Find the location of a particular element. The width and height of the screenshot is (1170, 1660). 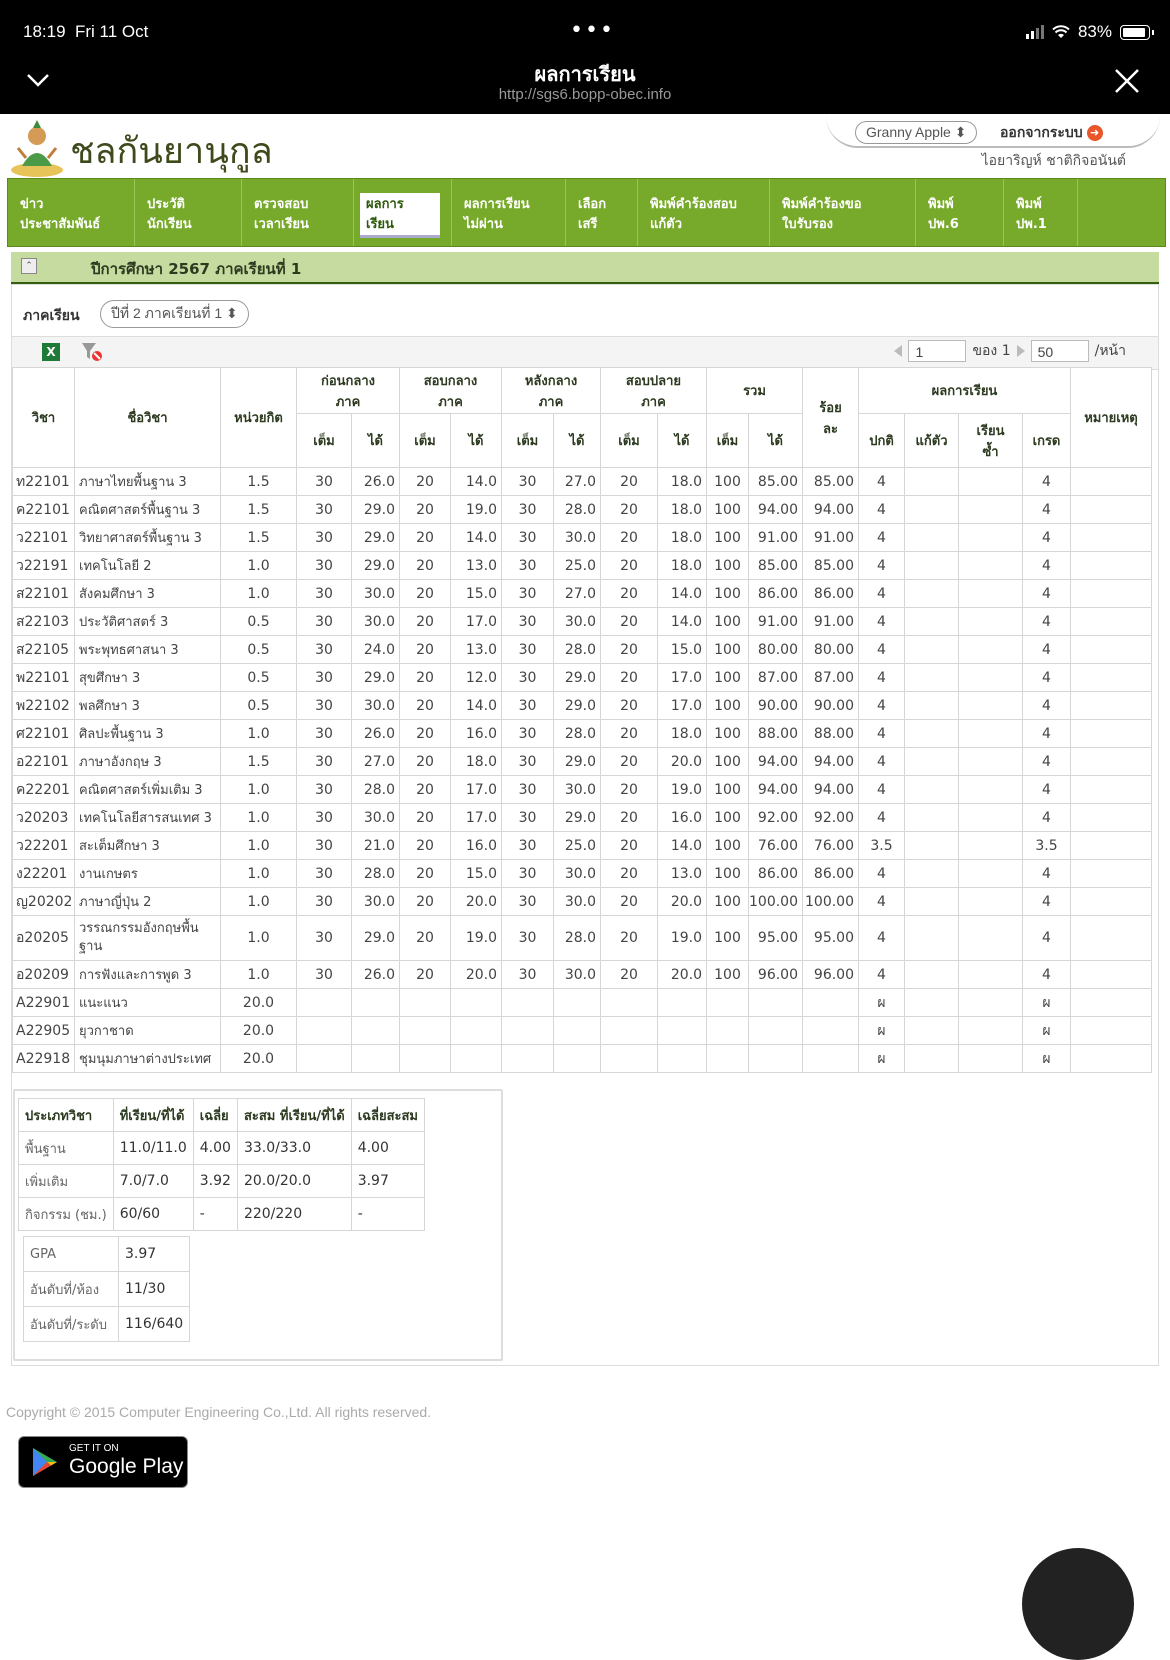

nav-item: เลือก เสรี is located at coordinates (602, 212).